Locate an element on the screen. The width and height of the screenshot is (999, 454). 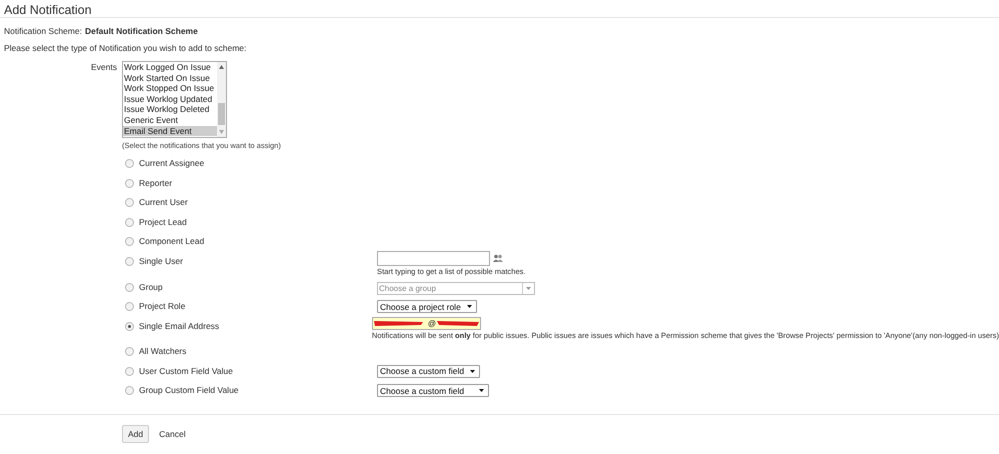
option-label: Project Lead is located at coordinates (163, 221).